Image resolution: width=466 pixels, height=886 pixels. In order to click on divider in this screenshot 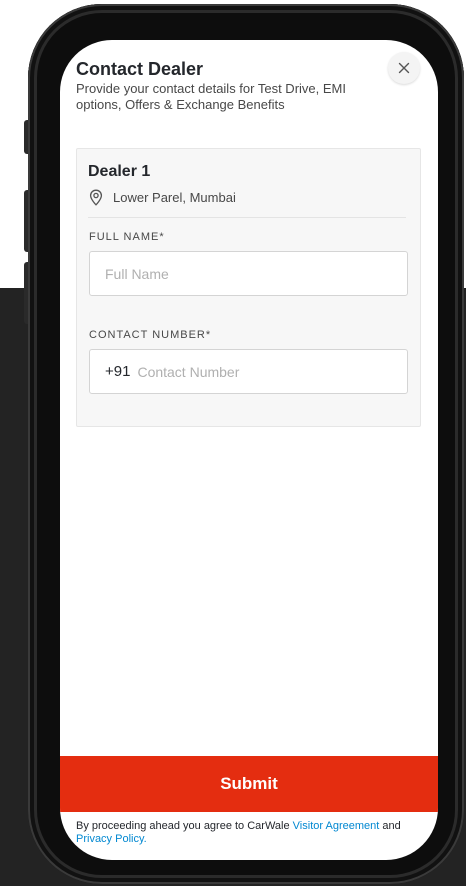, I will do `click(247, 217)`.